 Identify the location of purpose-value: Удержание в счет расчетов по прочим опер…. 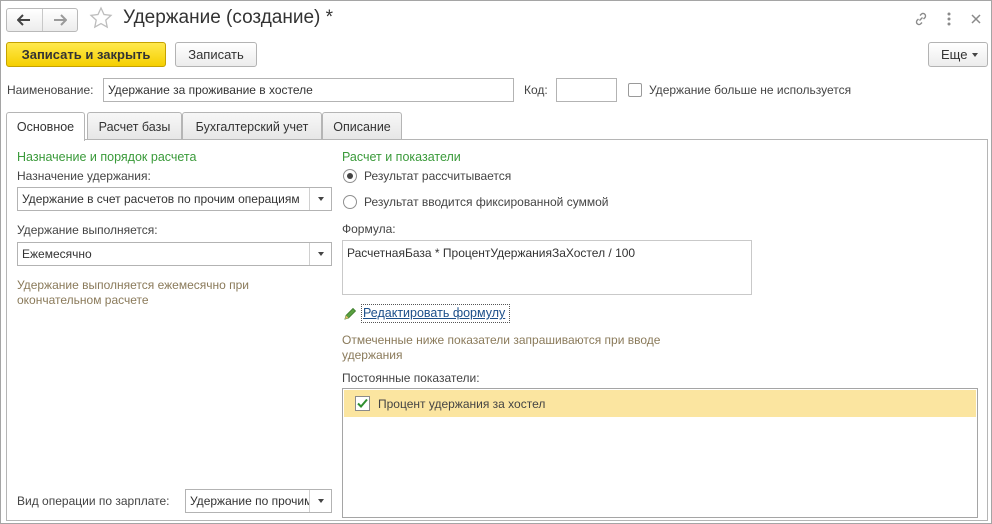
(161, 199).